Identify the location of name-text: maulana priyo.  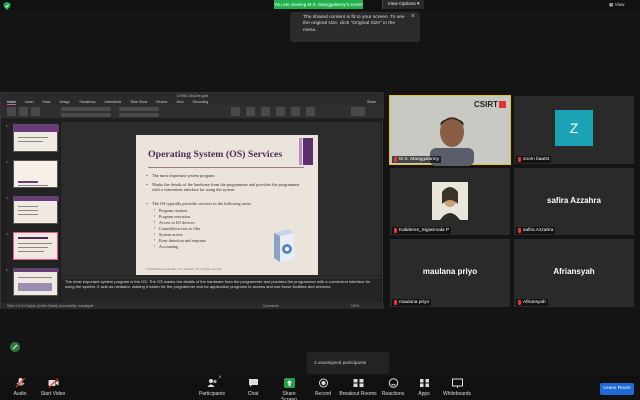
(414, 302).